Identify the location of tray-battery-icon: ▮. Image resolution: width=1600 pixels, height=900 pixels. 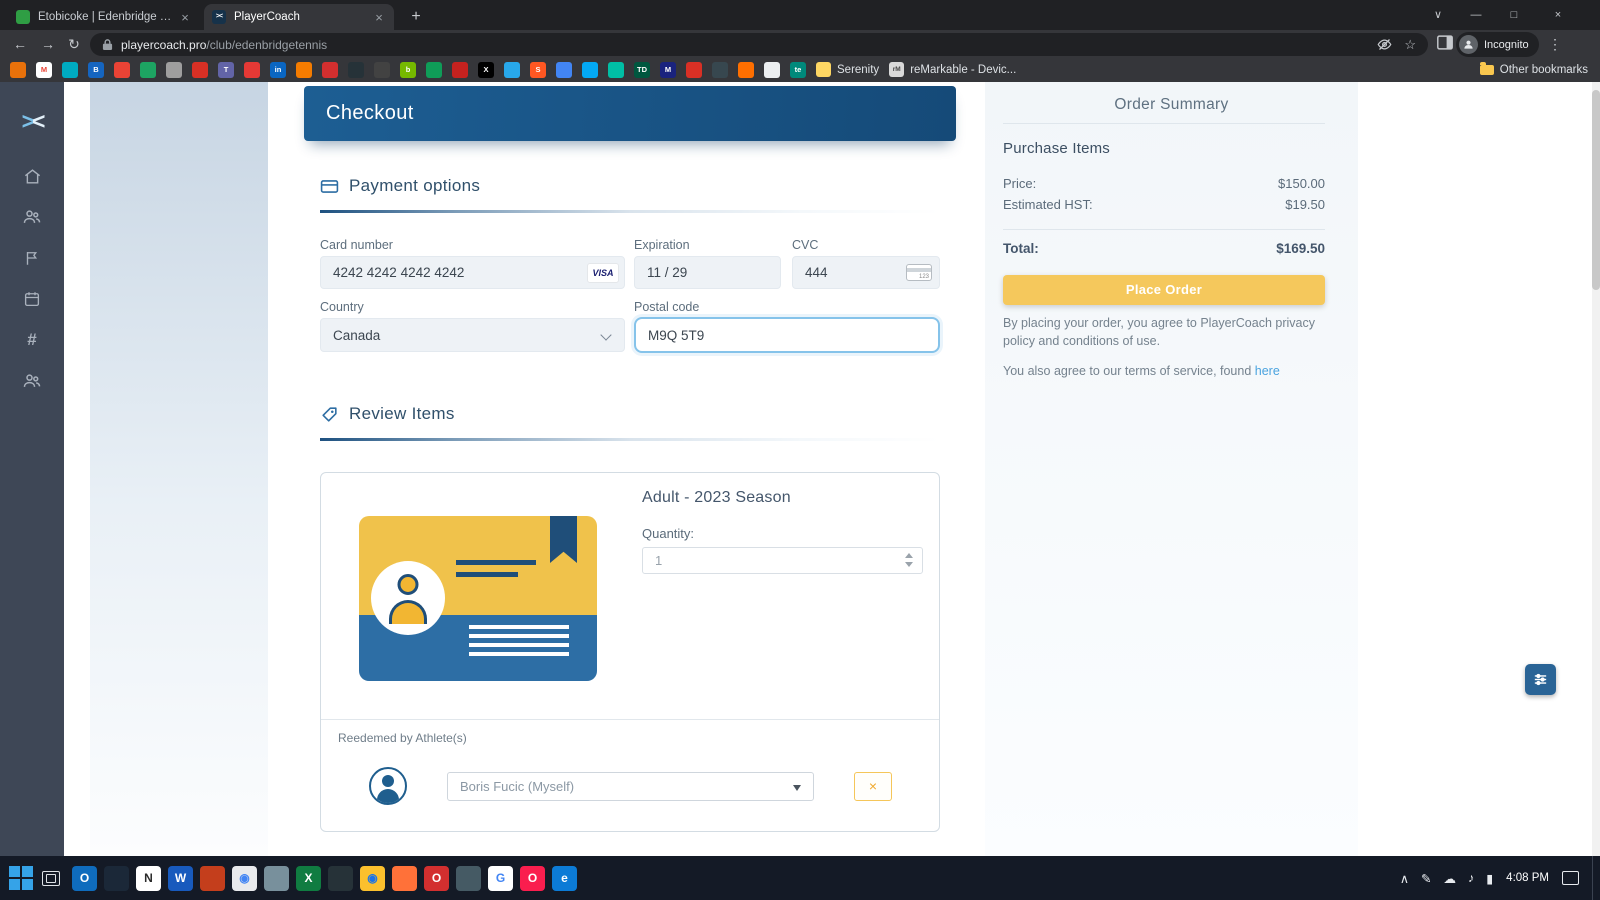
(1489, 878).